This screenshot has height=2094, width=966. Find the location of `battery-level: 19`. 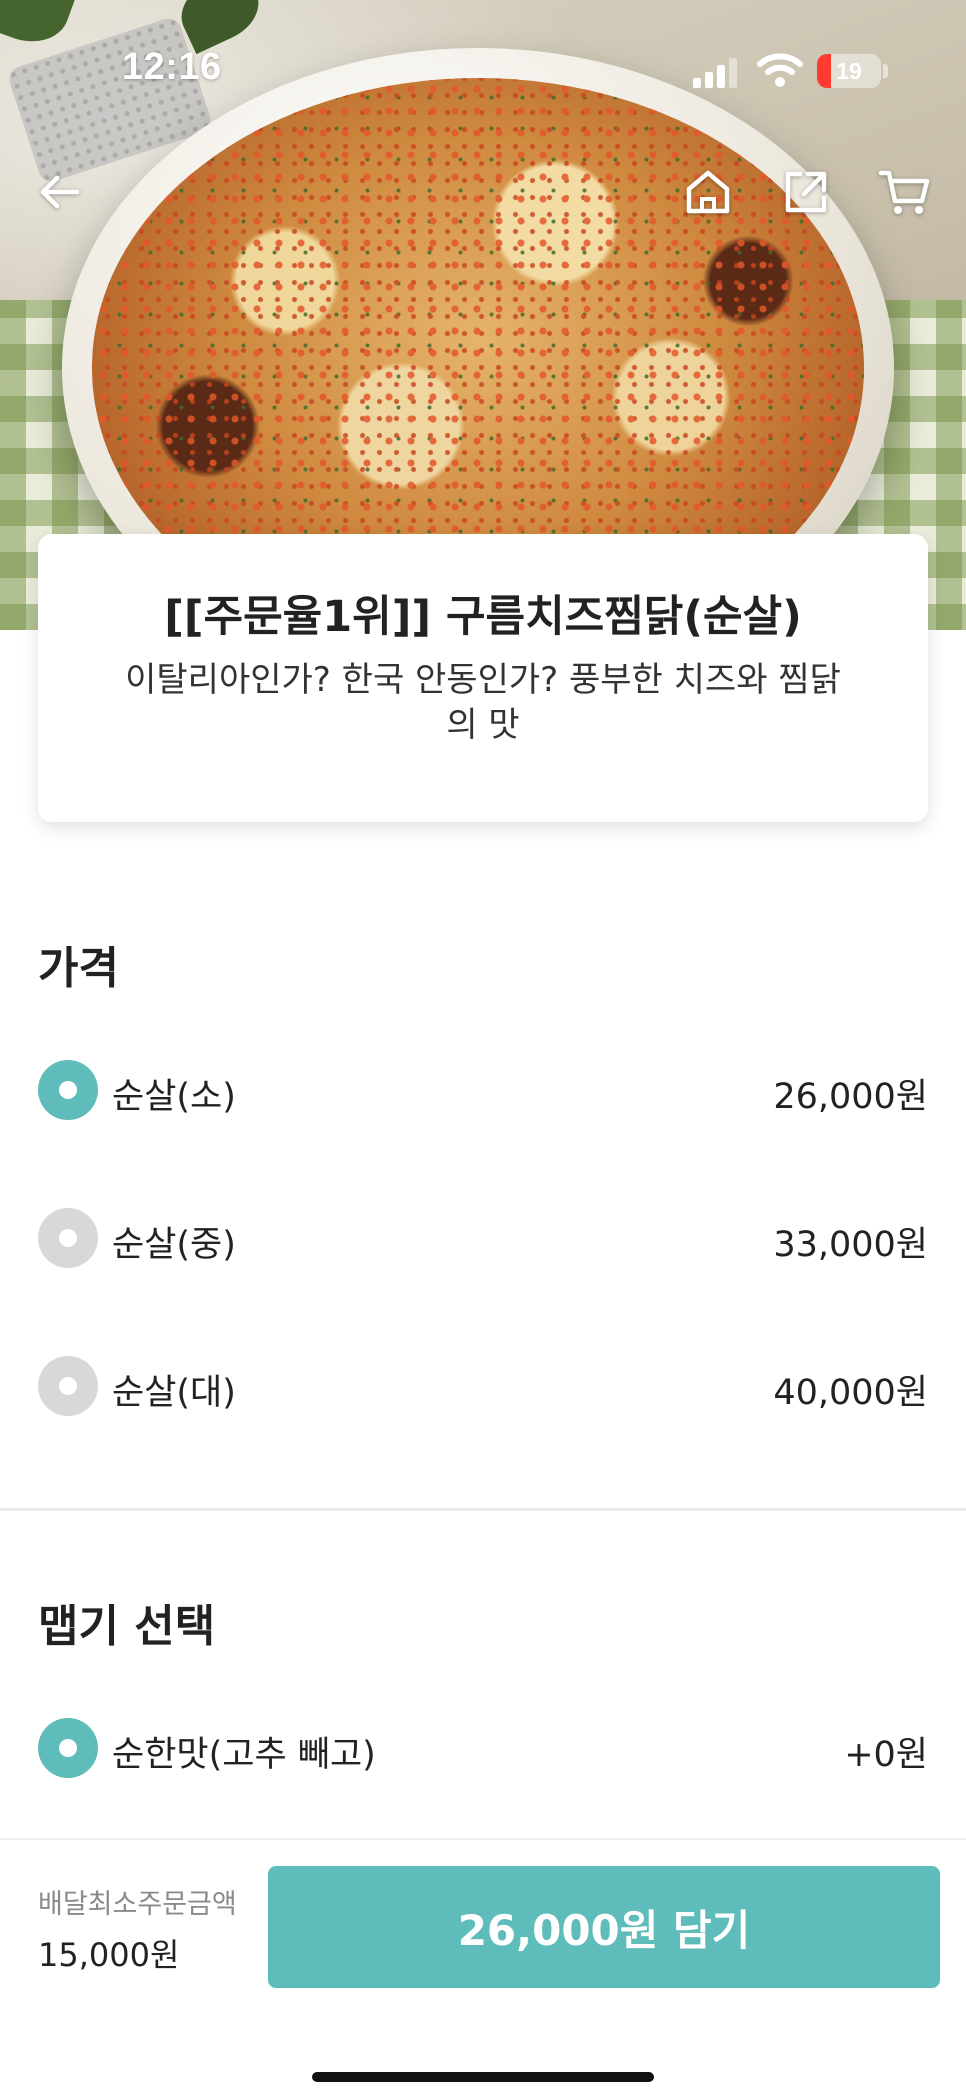

battery-level: 19 is located at coordinates (849, 71).